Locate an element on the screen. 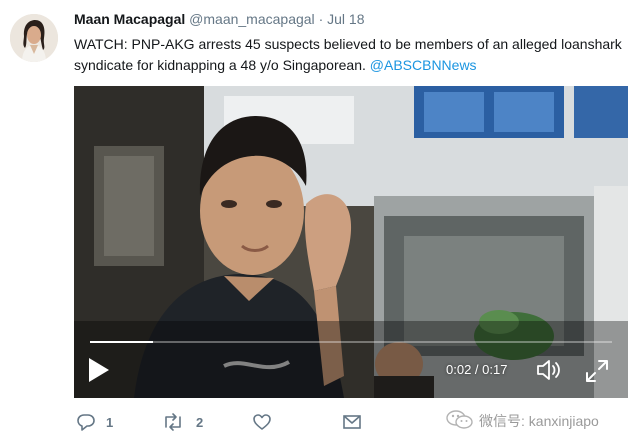 The image size is (640, 447). envelope-icon is located at coordinates (352, 422).